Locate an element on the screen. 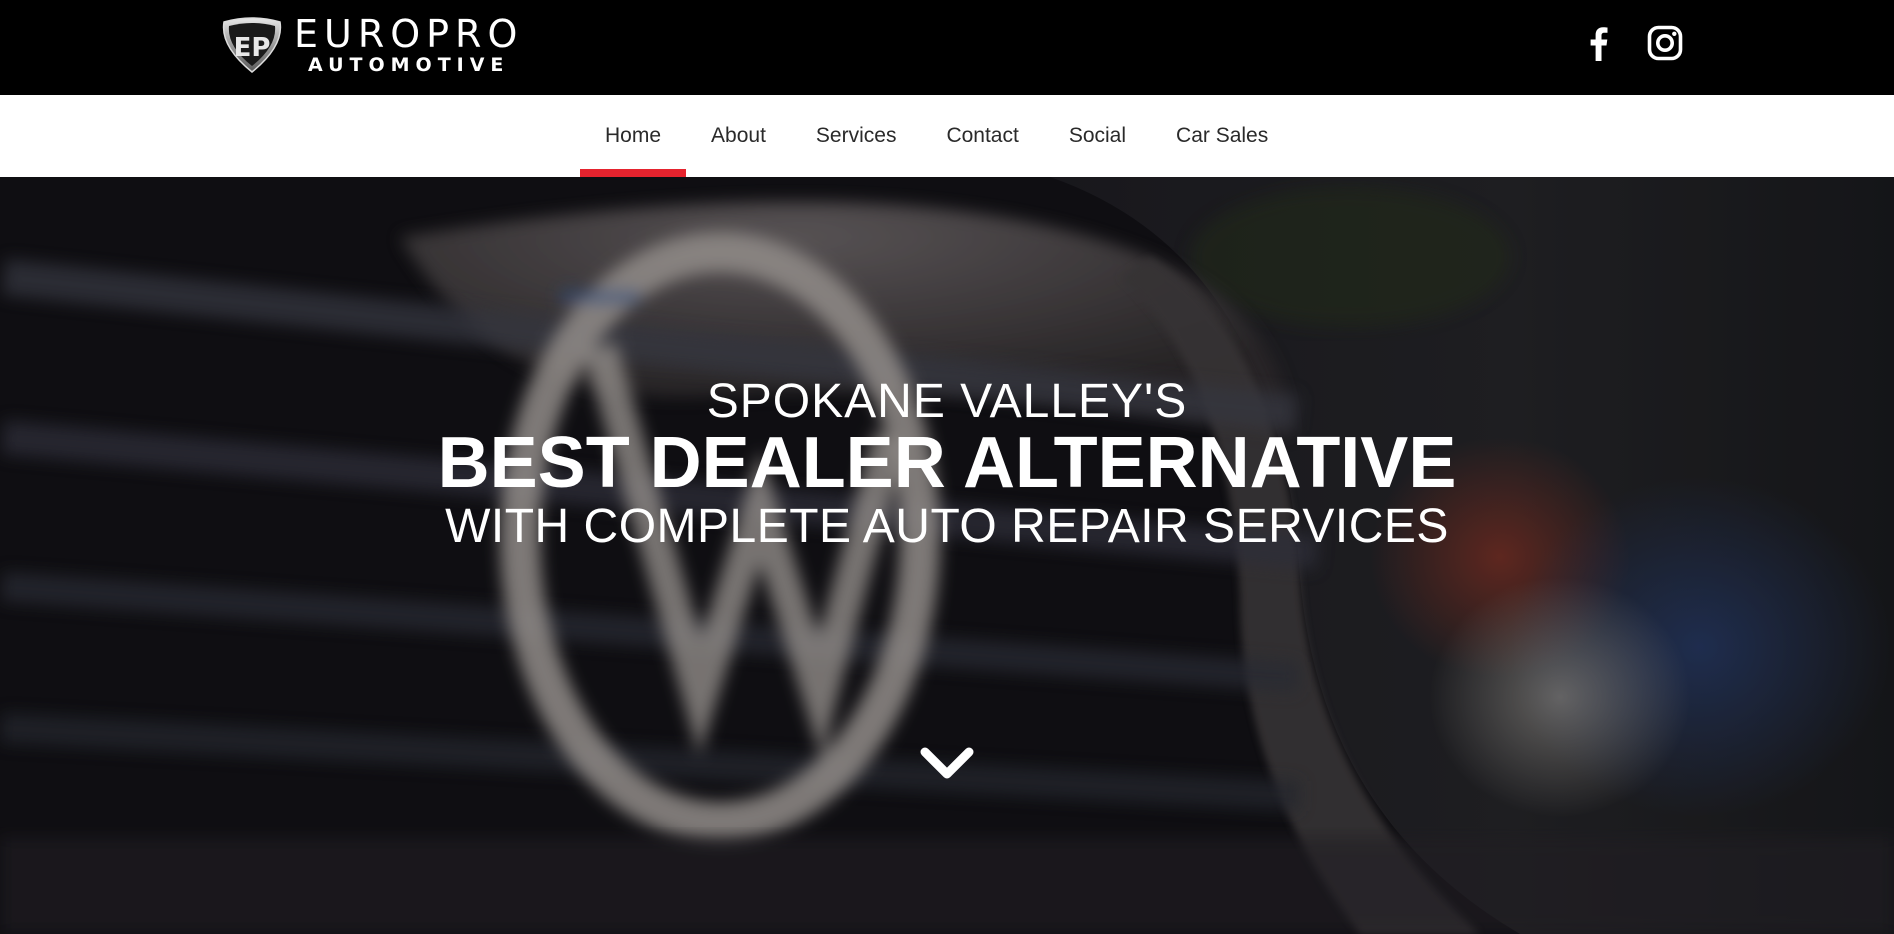 This screenshot has height=934, width=1894. instagram-link is located at coordinates (1665, 43).